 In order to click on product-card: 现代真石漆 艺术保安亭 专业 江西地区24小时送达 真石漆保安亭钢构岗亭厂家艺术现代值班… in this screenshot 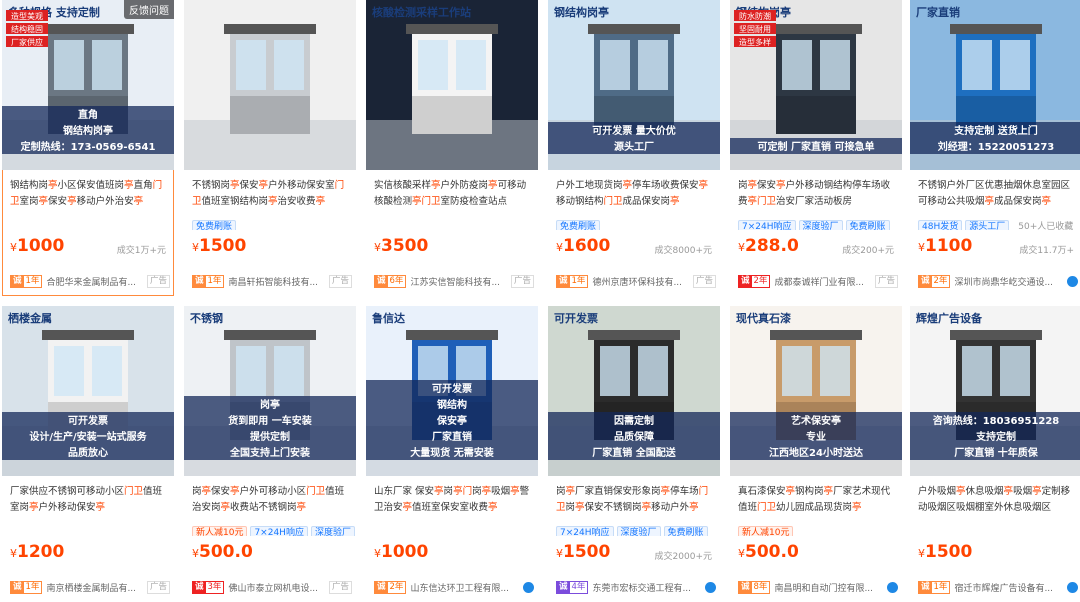, I will do `click(816, 454)`.